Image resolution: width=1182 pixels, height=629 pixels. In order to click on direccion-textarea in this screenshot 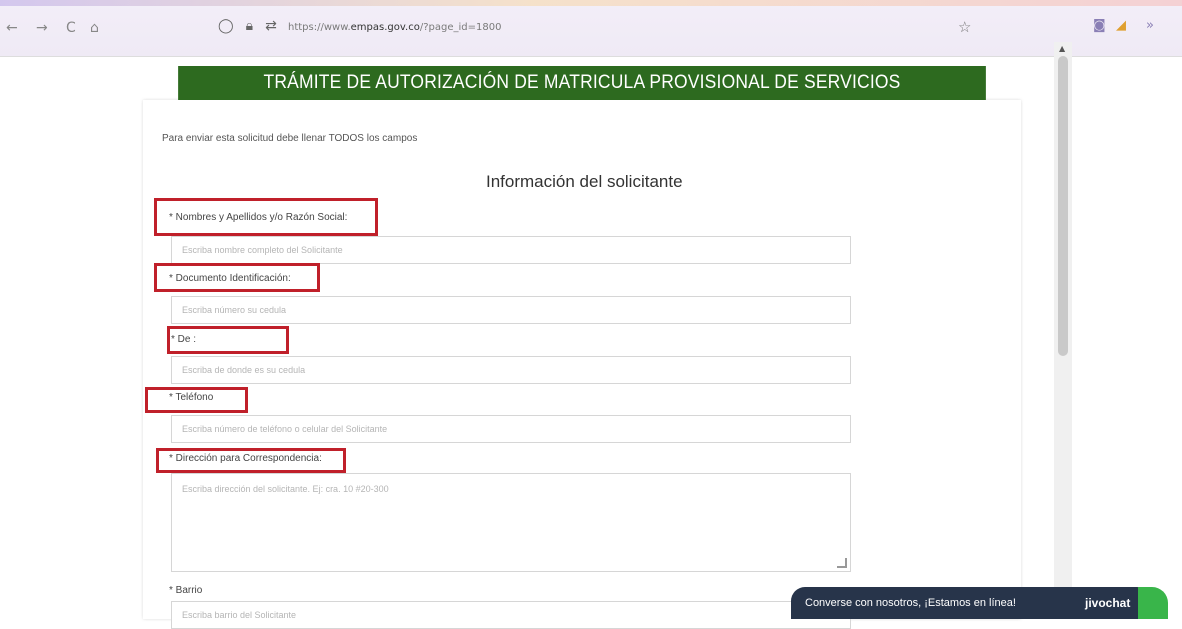, I will do `click(511, 522)`.